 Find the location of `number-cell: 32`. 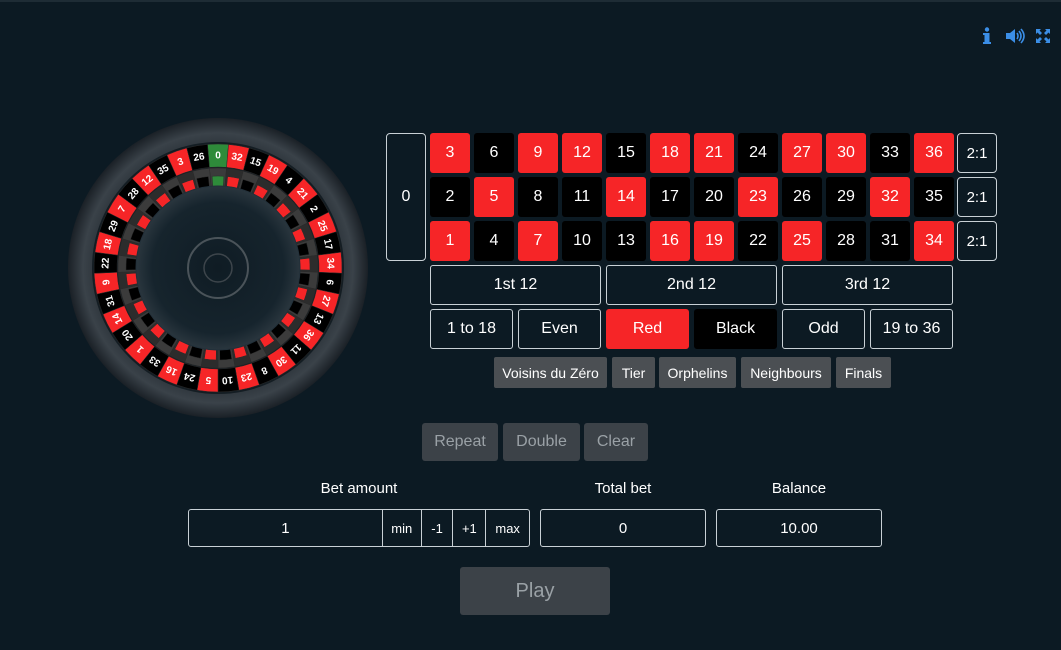

number-cell: 32 is located at coordinates (890, 197).